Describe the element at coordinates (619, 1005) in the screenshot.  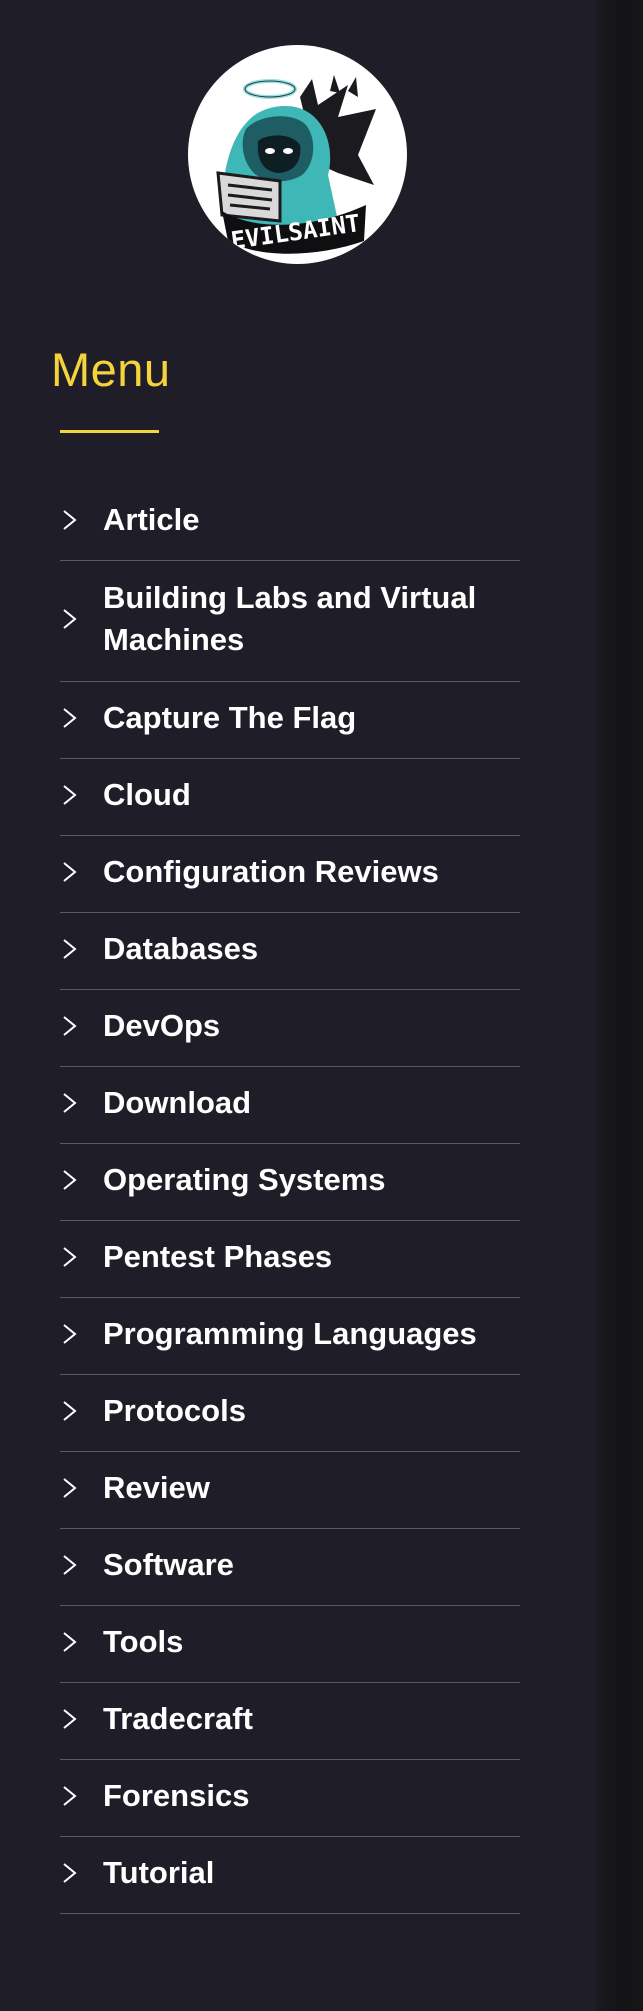
I see `page-edge-shadow` at that location.